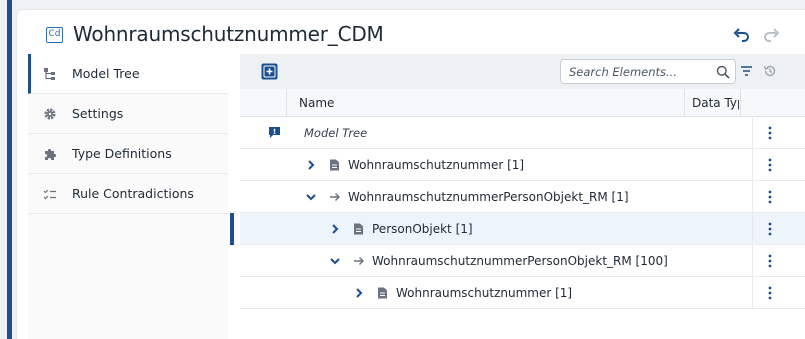 Image resolution: width=805 pixels, height=339 pixels. I want to click on sidebar-item-type-definitions: Type Definitions, so click(128, 154).